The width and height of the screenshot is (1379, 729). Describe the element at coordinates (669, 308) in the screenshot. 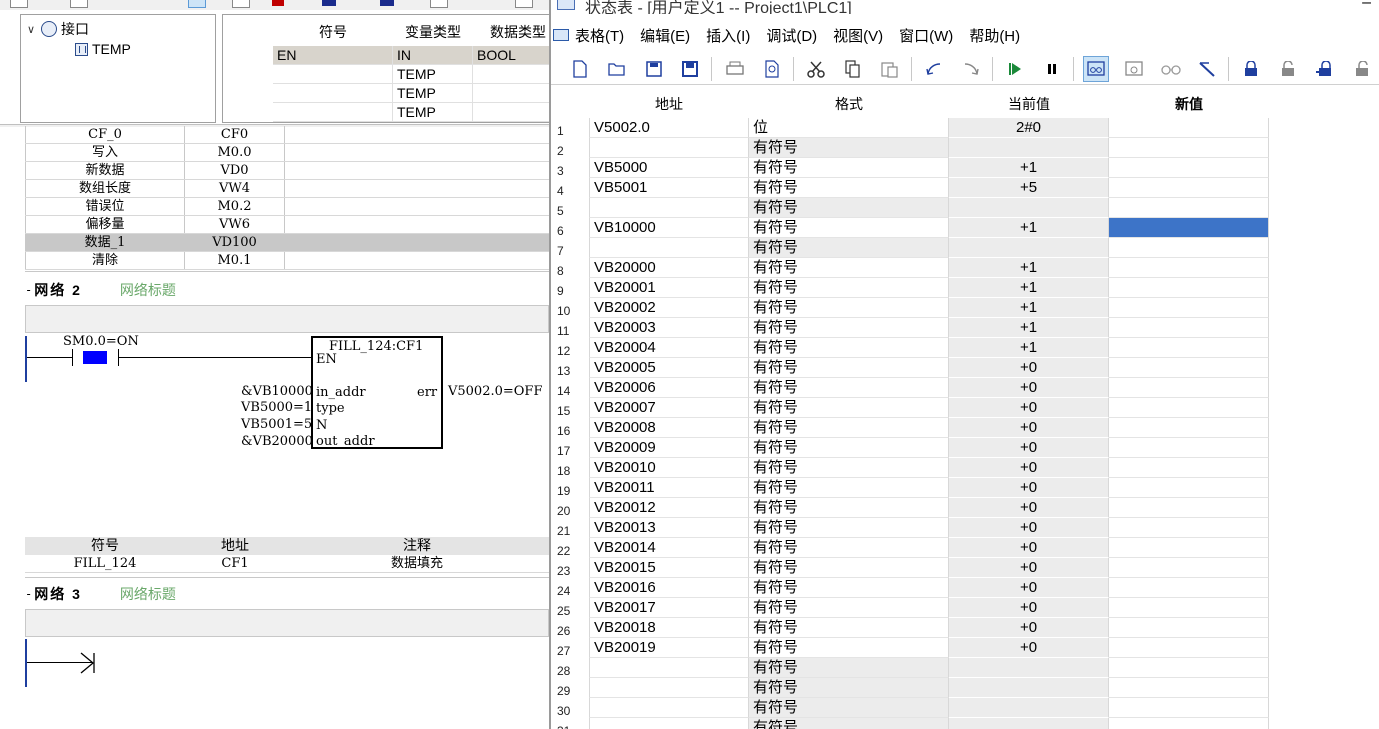

I see `cell-address: VB20002` at that location.